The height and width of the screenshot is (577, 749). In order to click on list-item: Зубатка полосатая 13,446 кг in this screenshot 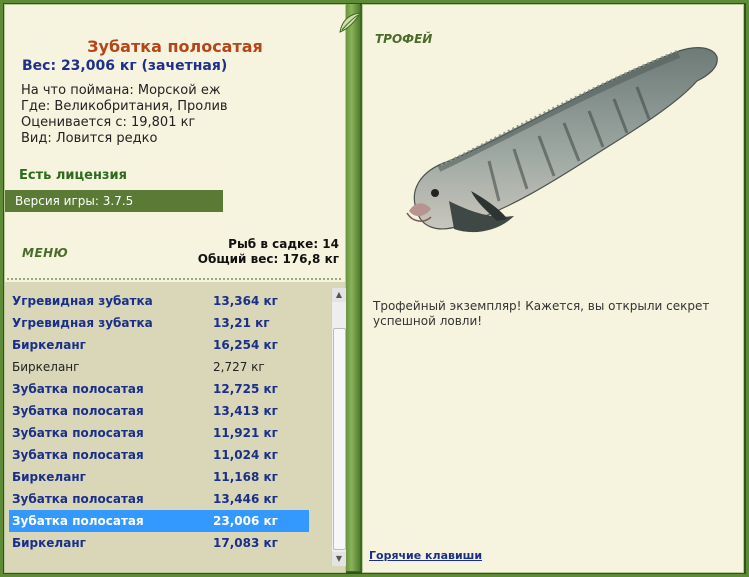, I will do `click(159, 499)`.